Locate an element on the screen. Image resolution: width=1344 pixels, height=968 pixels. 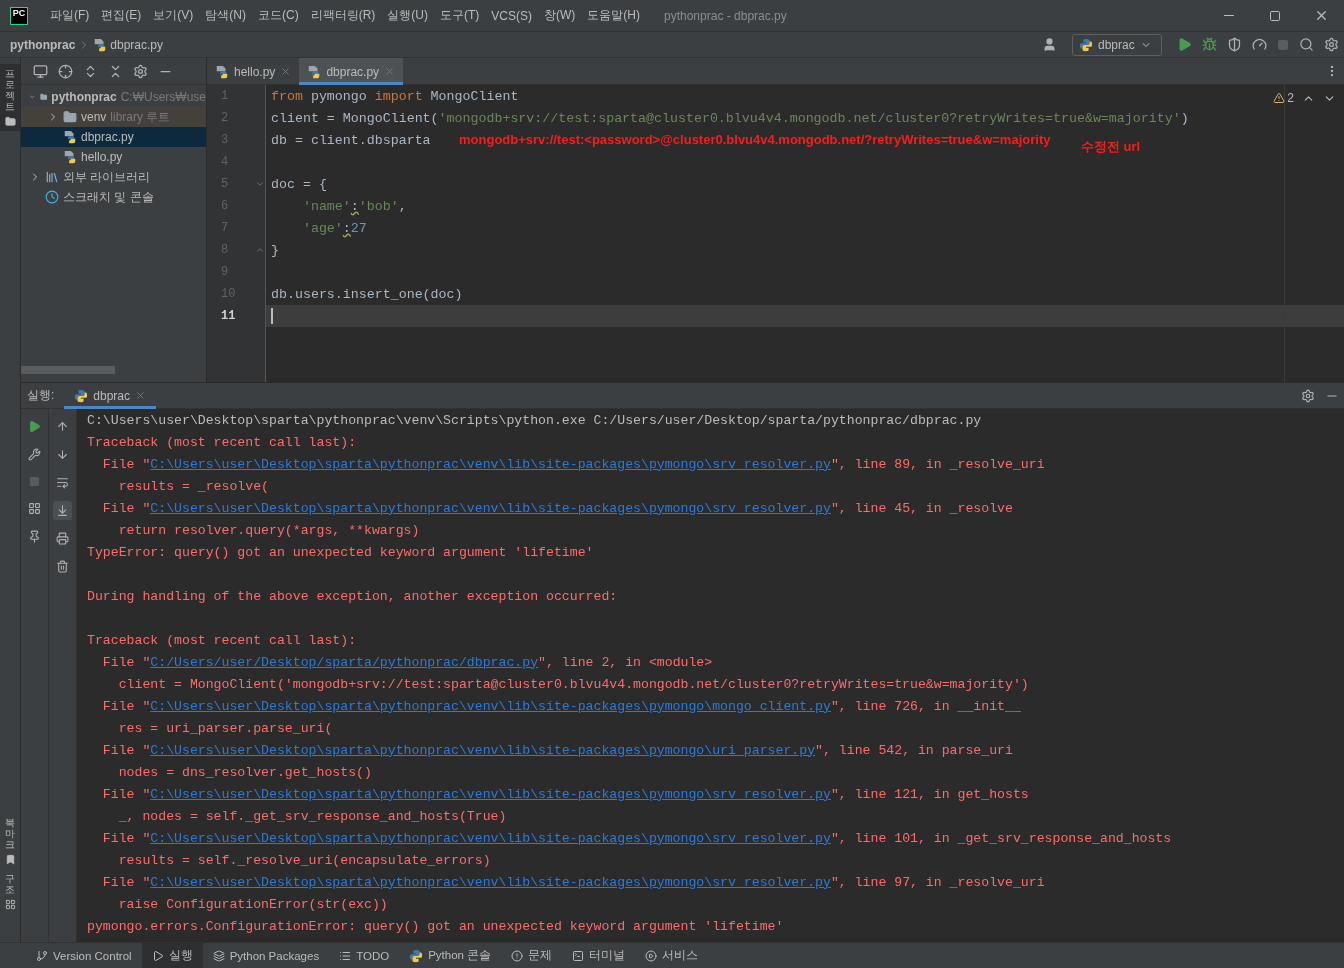
play-circle-icon is located at coordinates (651, 955).